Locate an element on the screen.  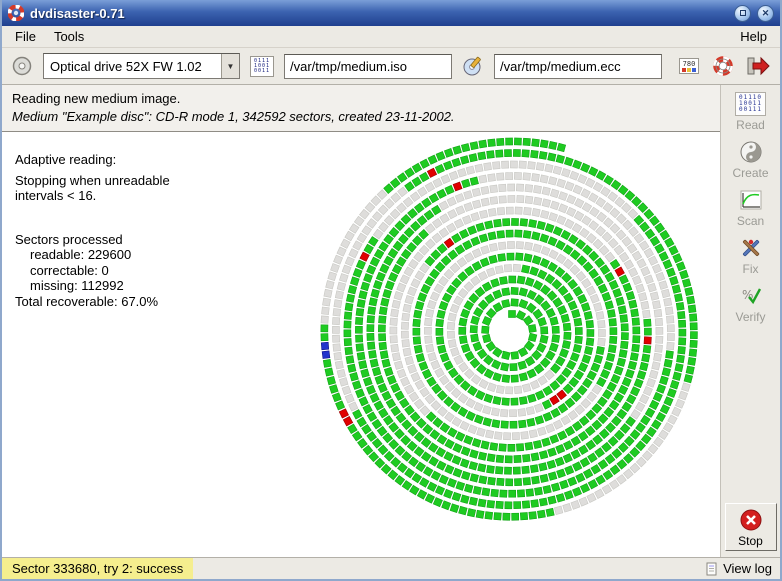
maximize-button is located at coordinates (742, 13).